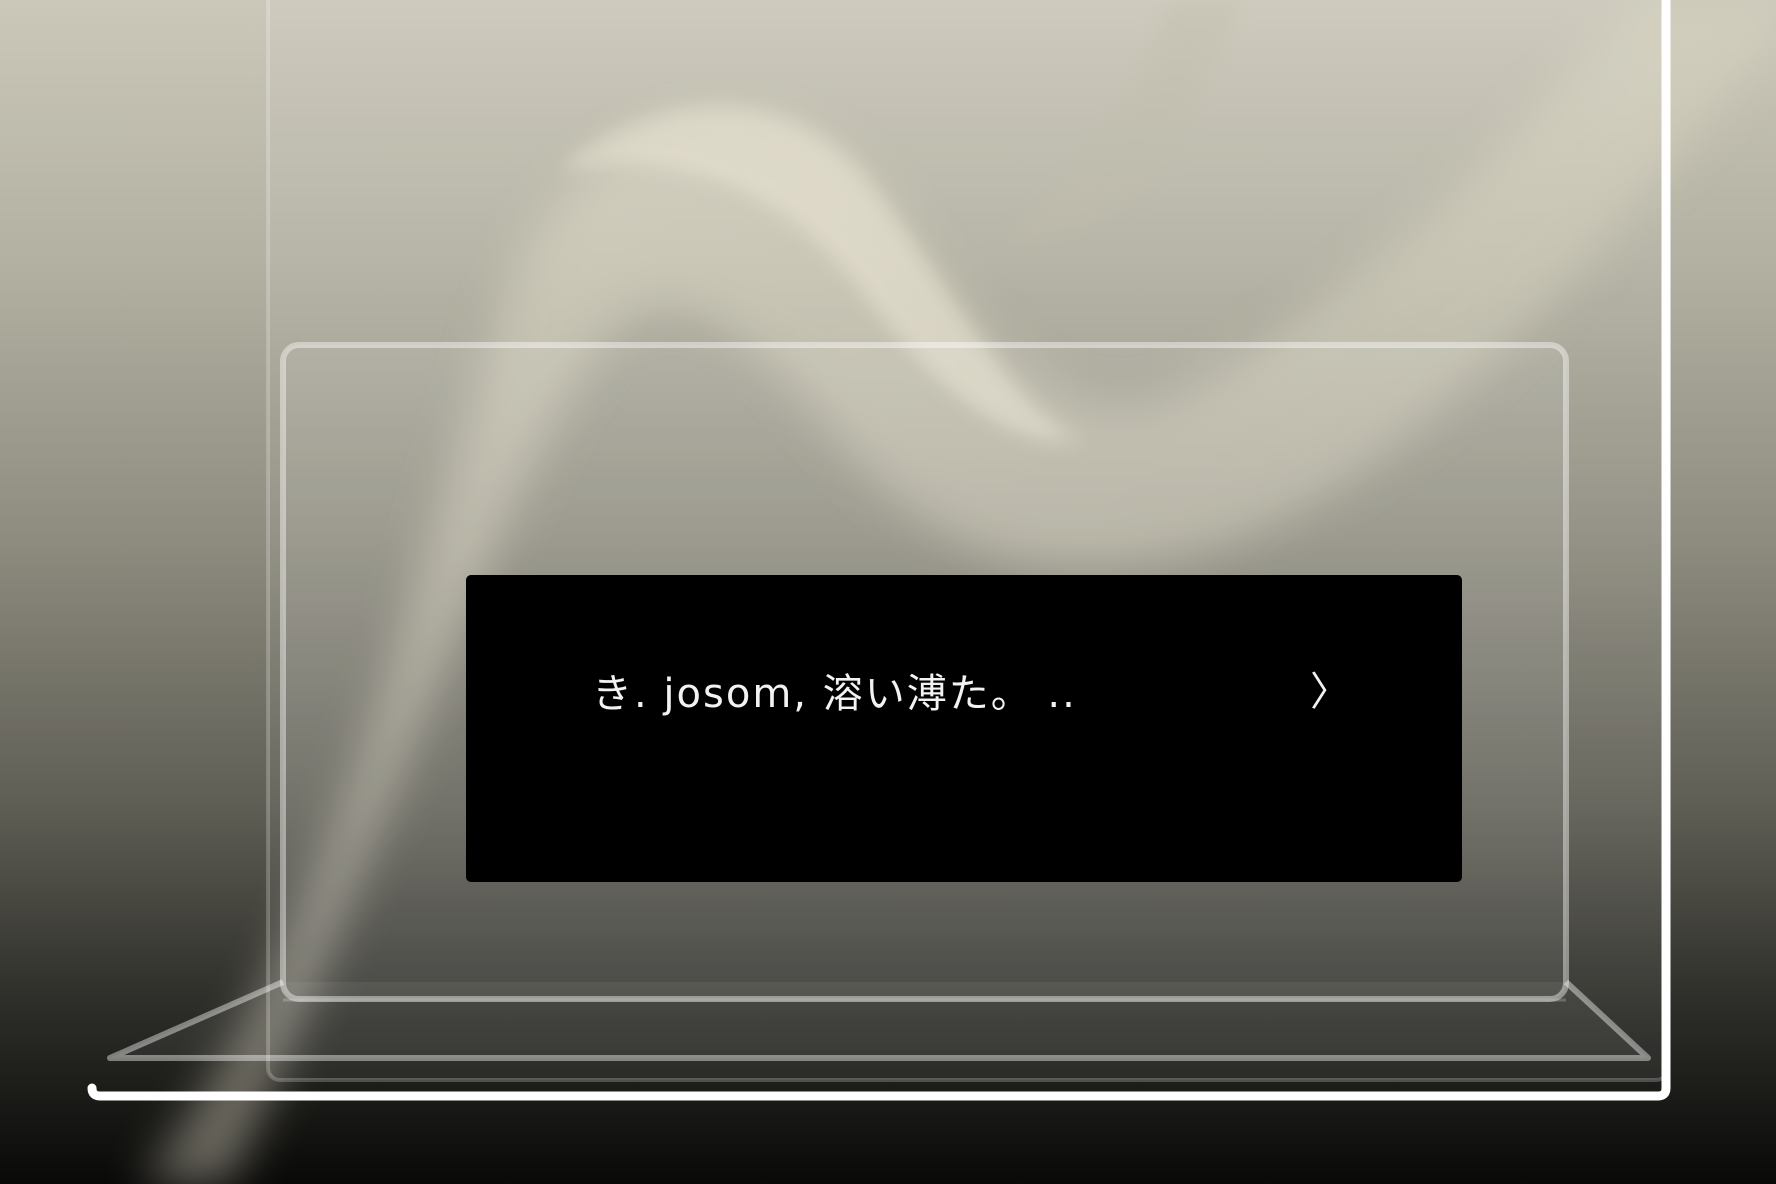  What do you see at coordinates (834, 694) in the screenshot?
I see `dialog-text: き. josom, 溶い溥た。 ..` at bounding box center [834, 694].